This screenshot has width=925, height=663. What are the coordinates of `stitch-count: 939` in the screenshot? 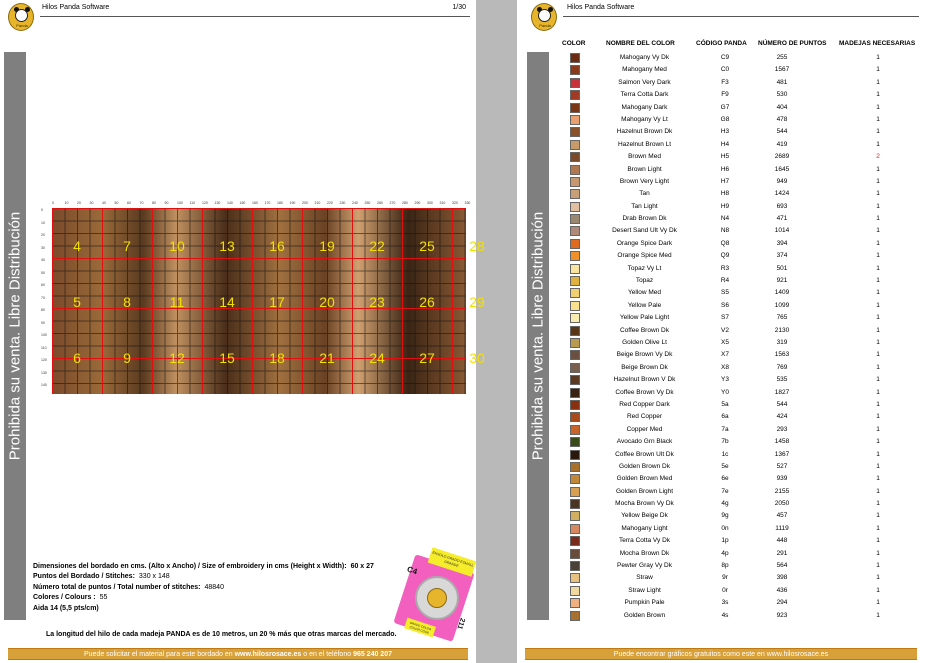 It's located at (782, 479).